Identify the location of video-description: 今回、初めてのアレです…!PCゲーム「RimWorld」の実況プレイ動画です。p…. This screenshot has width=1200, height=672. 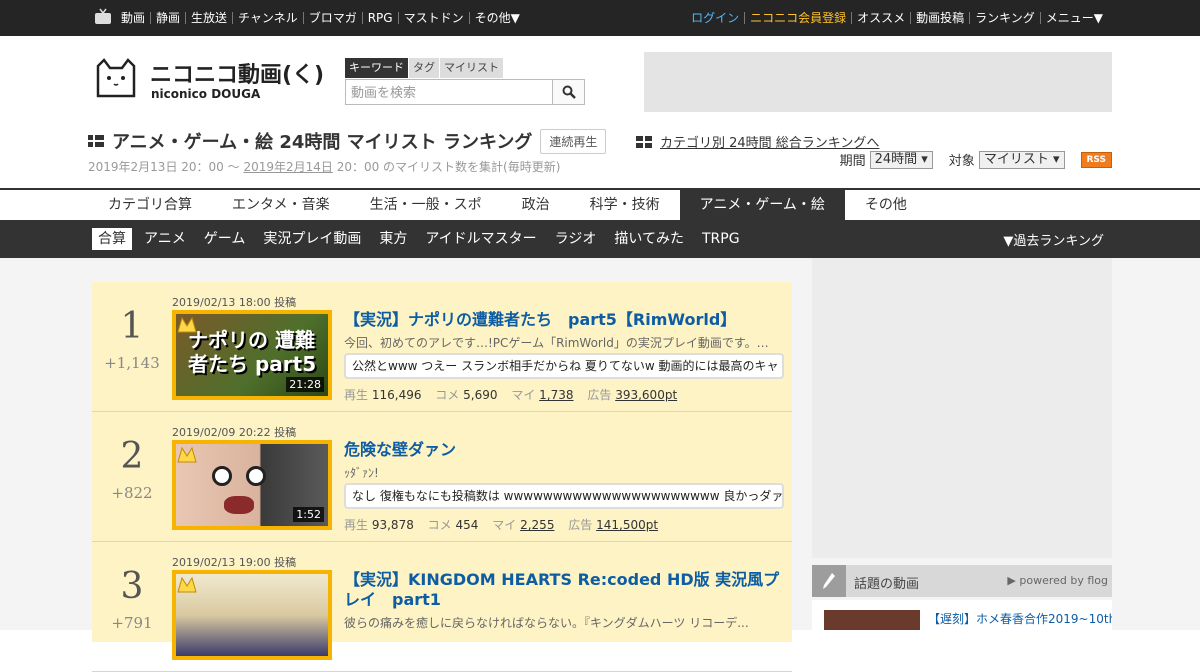
(559, 343).